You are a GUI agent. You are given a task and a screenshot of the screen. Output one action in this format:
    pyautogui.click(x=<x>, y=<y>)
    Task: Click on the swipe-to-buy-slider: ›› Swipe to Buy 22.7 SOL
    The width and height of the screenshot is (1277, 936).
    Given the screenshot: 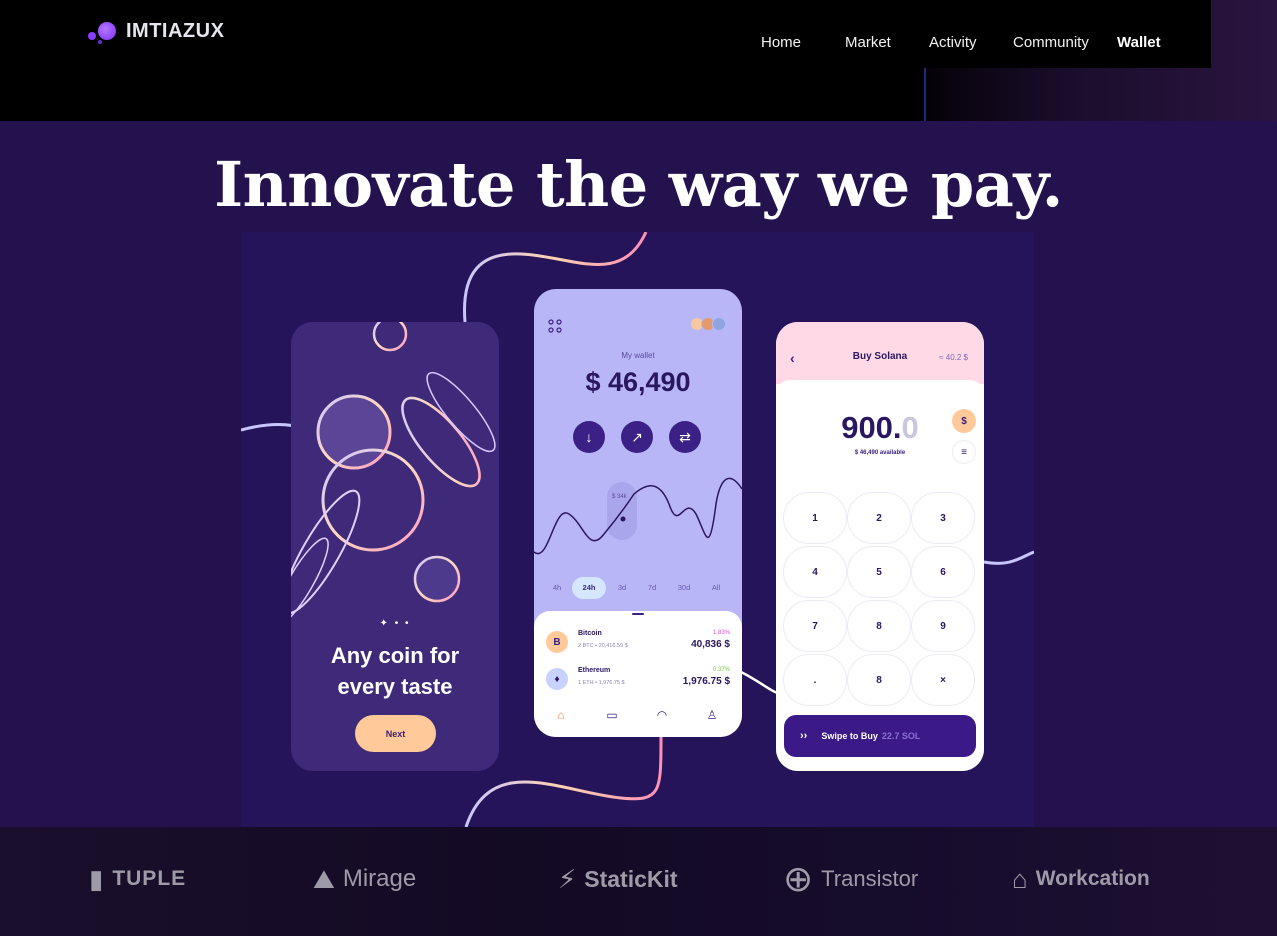 What is the action you would take?
    pyautogui.click(x=880, y=736)
    